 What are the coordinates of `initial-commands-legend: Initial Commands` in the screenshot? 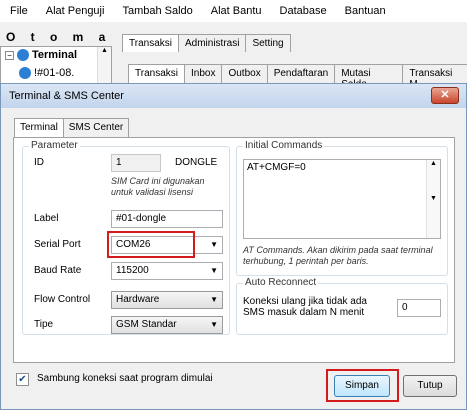 It's located at (284, 145).